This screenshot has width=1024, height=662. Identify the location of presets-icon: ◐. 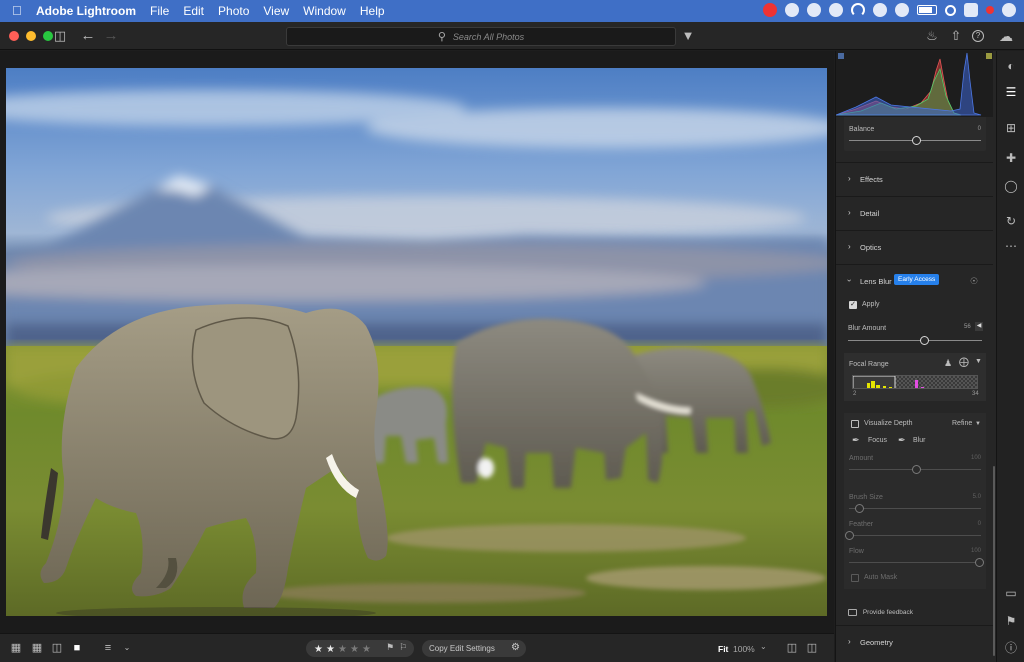
(1011, 66).